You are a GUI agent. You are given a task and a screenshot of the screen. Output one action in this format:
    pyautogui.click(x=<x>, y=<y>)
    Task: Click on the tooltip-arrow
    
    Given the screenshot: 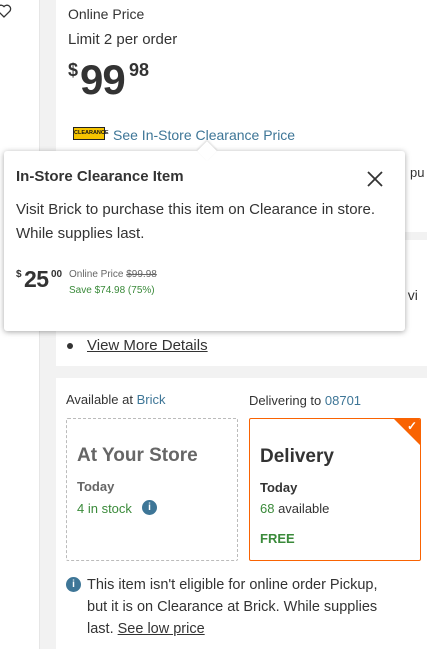 What is the action you would take?
    pyautogui.click(x=207, y=151)
    